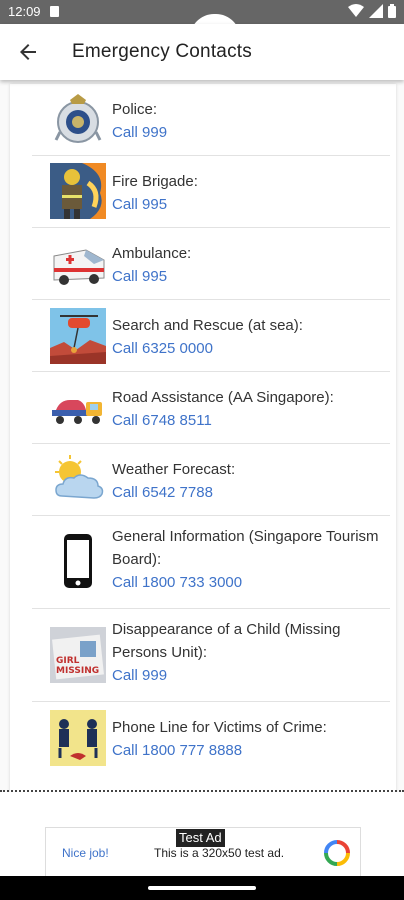  What do you see at coordinates (211, 192) in the screenshot?
I see `contact-row-fire-brigade: Fire Brigade: Call 995` at bounding box center [211, 192].